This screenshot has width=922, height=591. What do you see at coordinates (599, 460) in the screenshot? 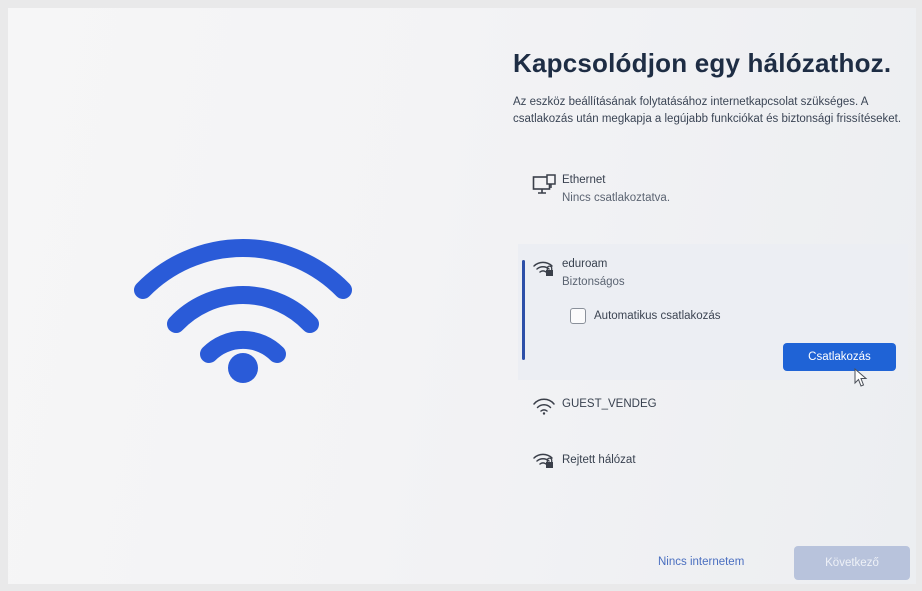
I see `network-name: Rejtett hálózat` at bounding box center [599, 460].